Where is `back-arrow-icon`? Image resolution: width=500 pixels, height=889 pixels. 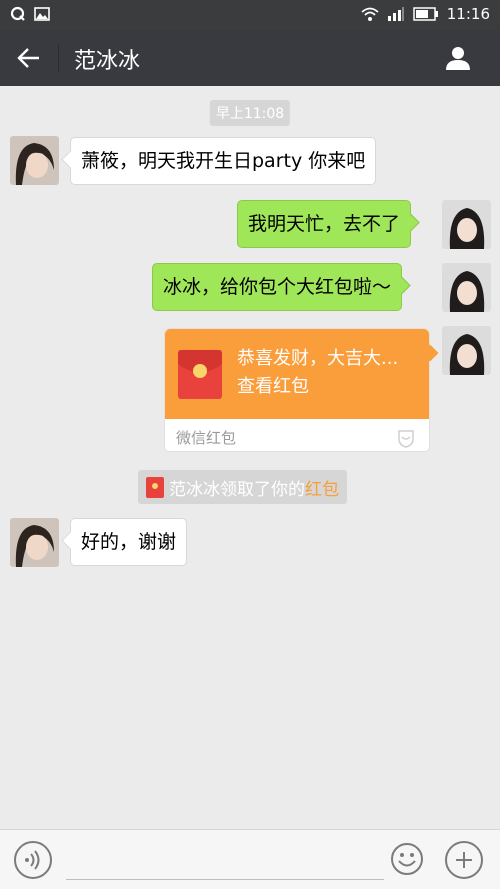
back-arrow-icon is located at coordinates (28, 58).